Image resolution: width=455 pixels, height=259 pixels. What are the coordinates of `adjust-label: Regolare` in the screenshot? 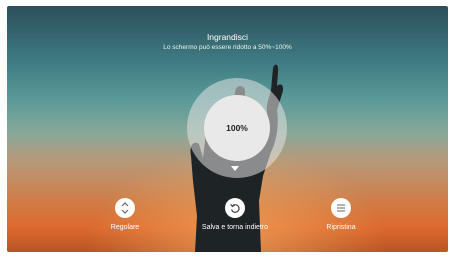 It's located at (125, 227).